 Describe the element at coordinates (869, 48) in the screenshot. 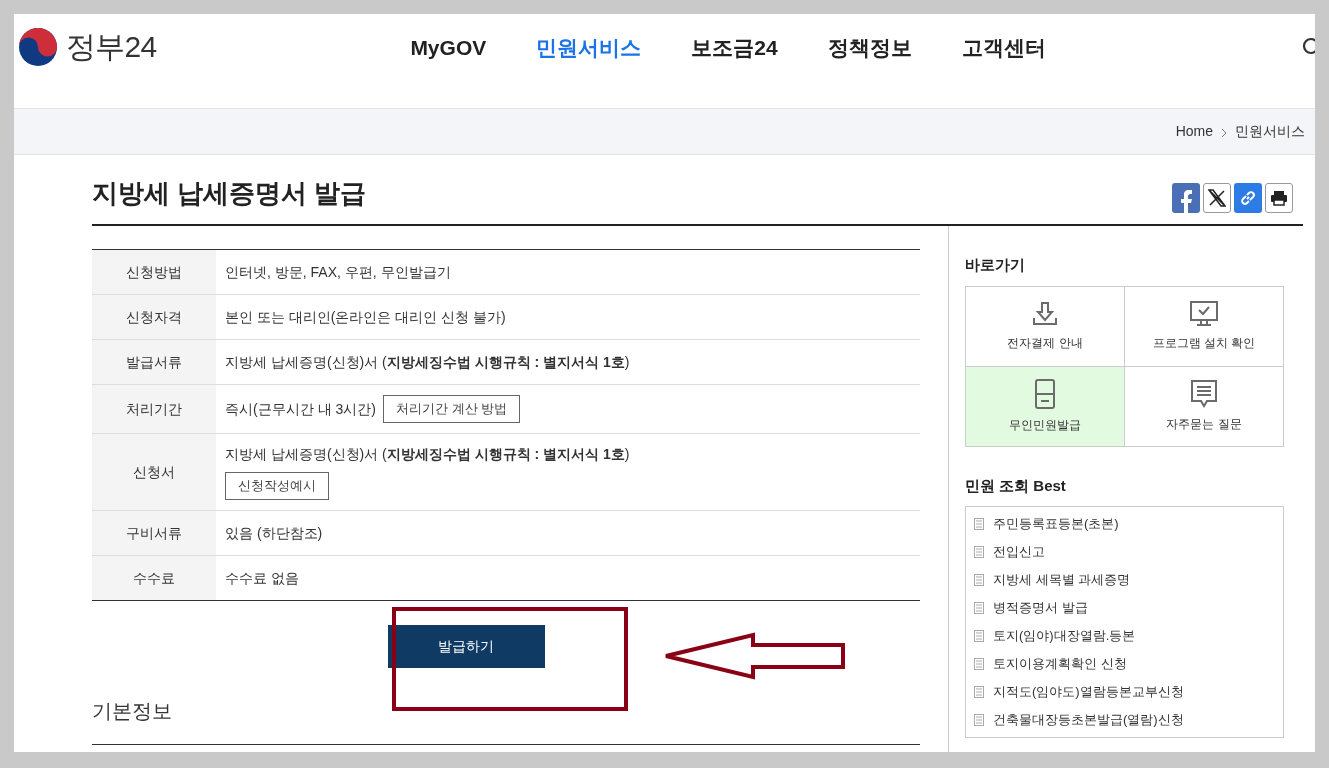

I see `nav-link: 정책정보` at that location.